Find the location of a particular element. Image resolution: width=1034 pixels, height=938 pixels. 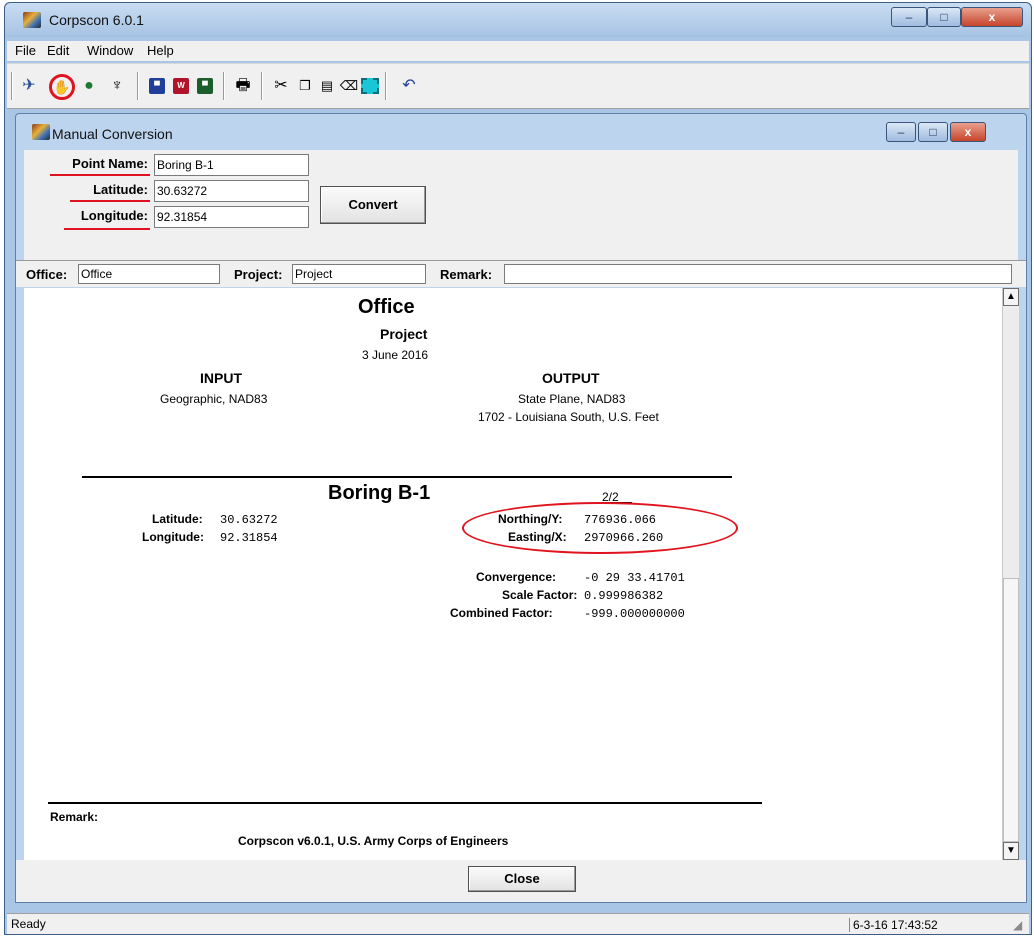

minimize-button: – is located at coordinates (909, 17).